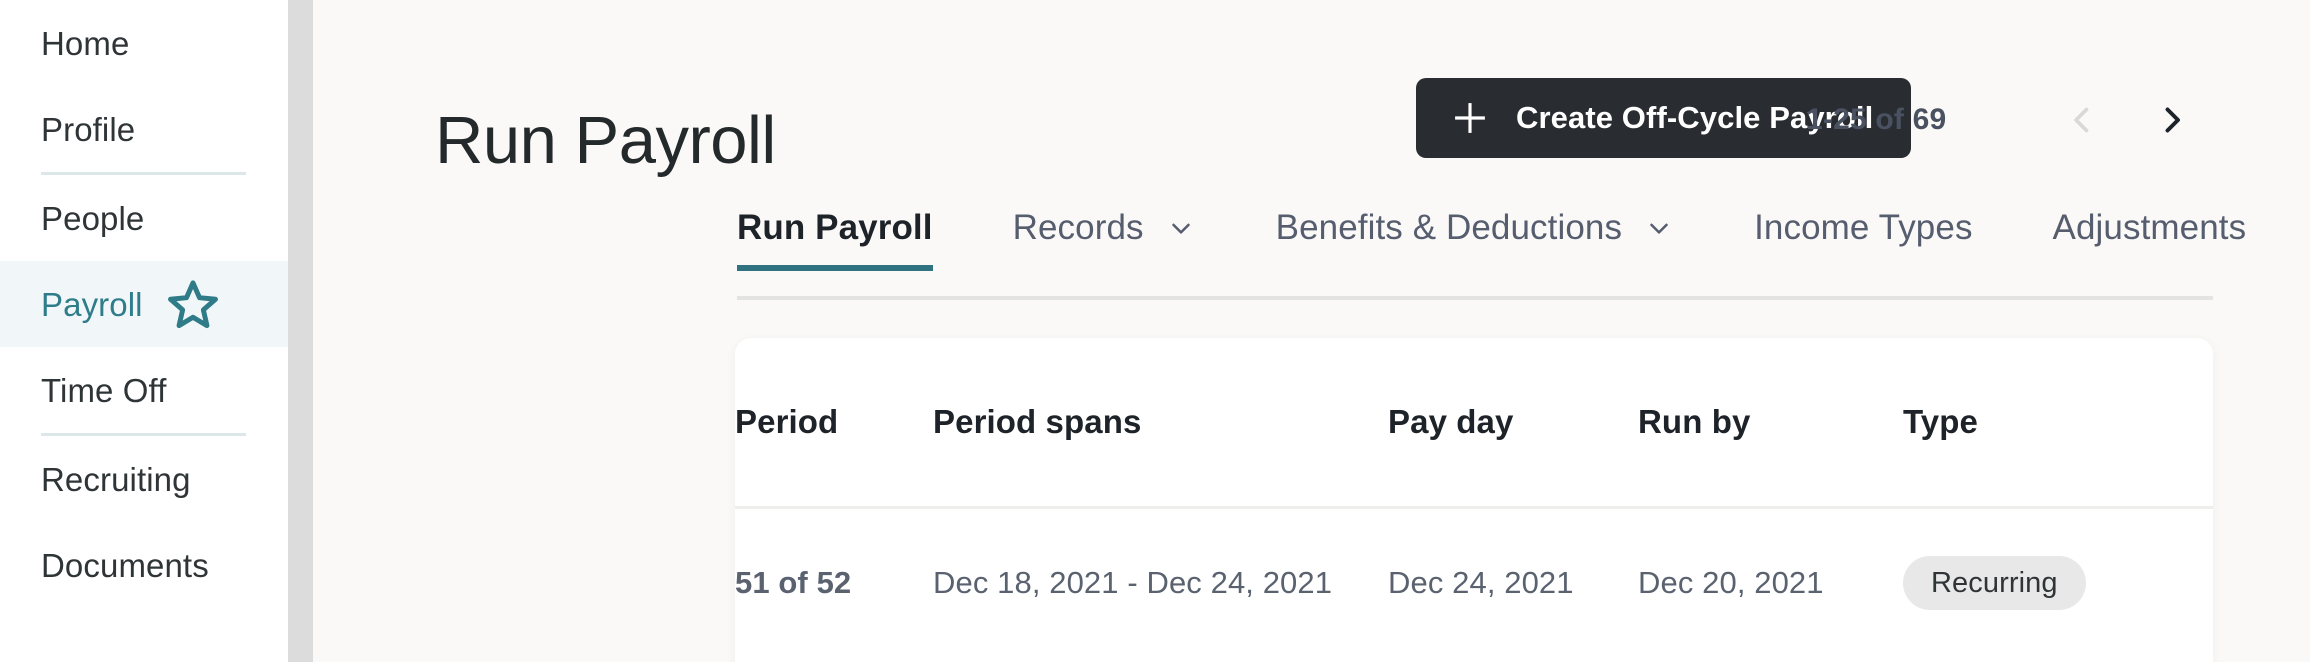 Image resolution: width=2310 pixels, height=662 pixels. I want to click on pagination-prev-button, so click(2082, 120).